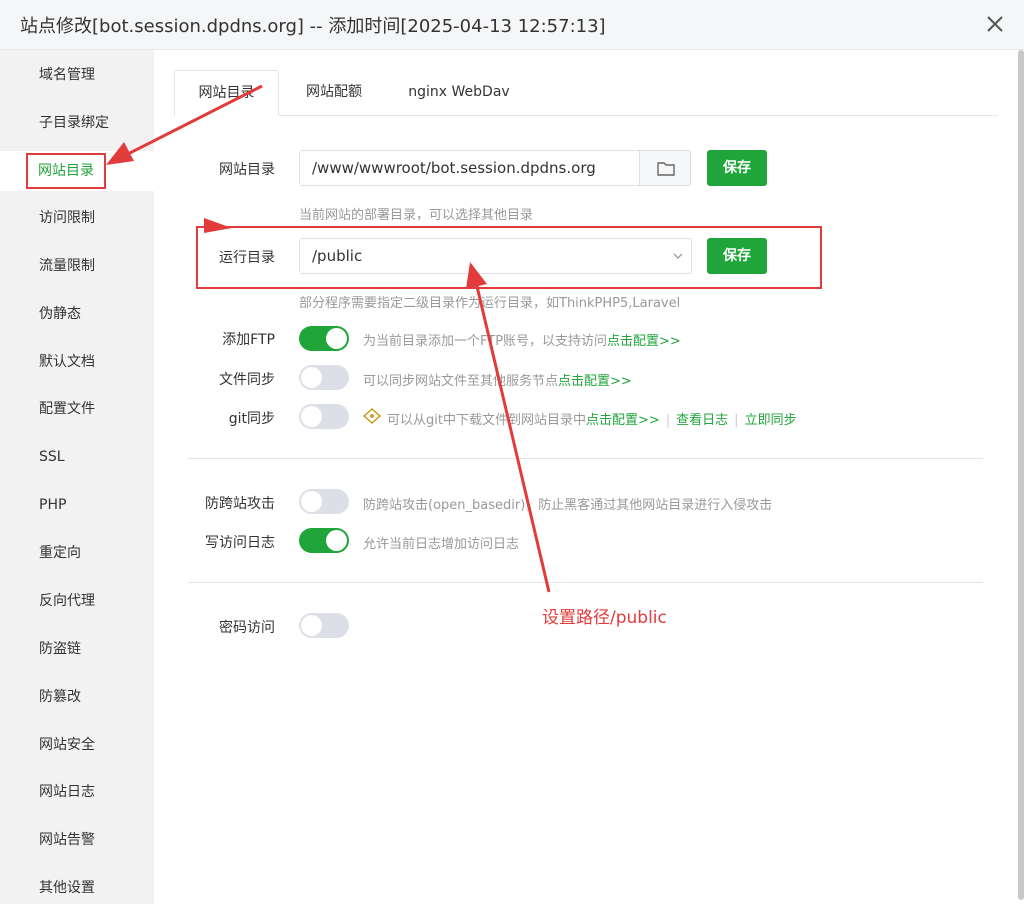 The image size is (1024, 908). Describe the element at coordinates (77, 75) in the screenshot. I see `sidebar-item-domain: 域名管理` at that location.